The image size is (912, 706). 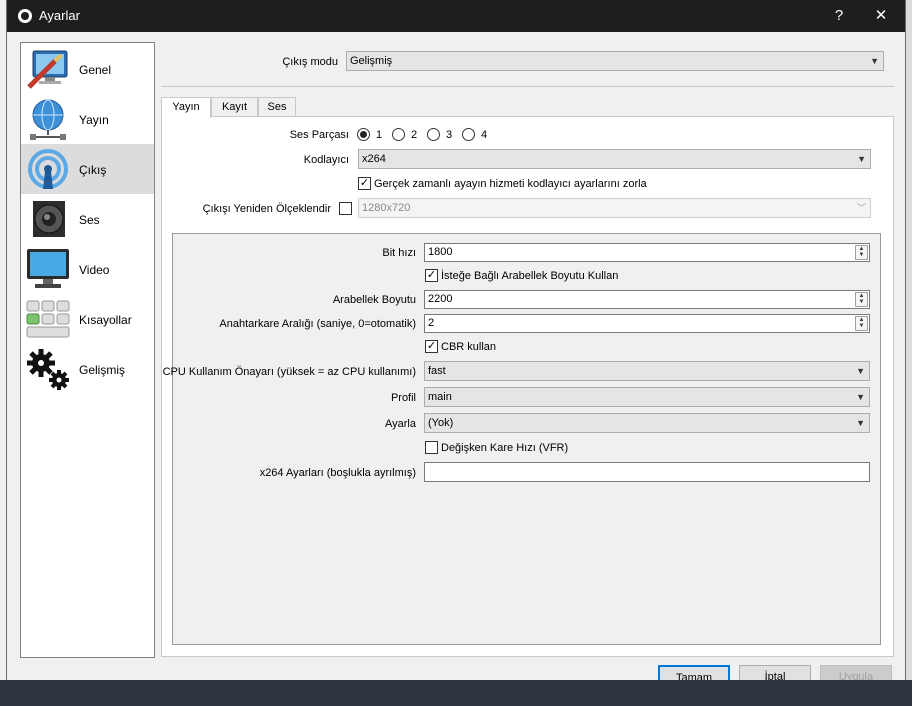 What do you see at coordinates (440, 397) in the screenshot?
I see `profile-value: main` at bounding box center [440, 397].